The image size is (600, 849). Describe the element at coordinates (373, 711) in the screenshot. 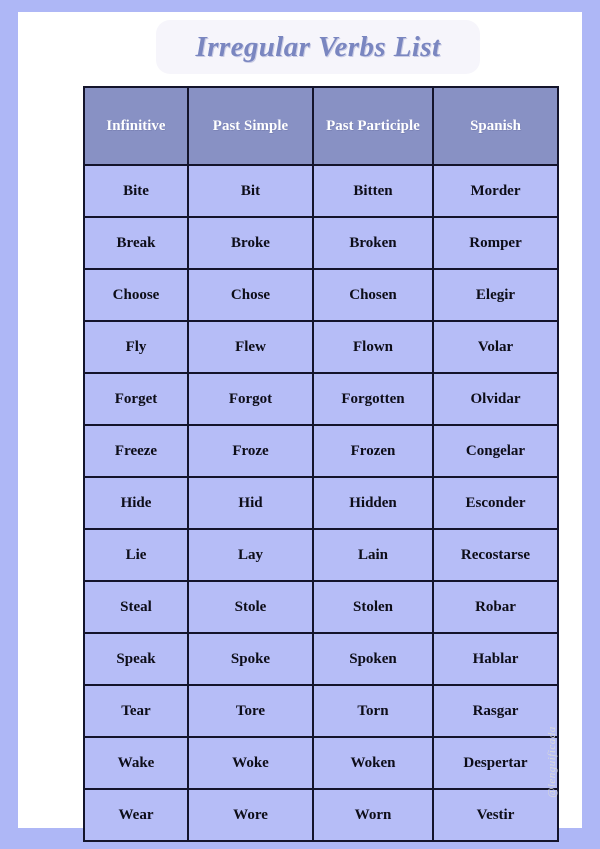

I see `cell-past-participle: Torn` at that location.